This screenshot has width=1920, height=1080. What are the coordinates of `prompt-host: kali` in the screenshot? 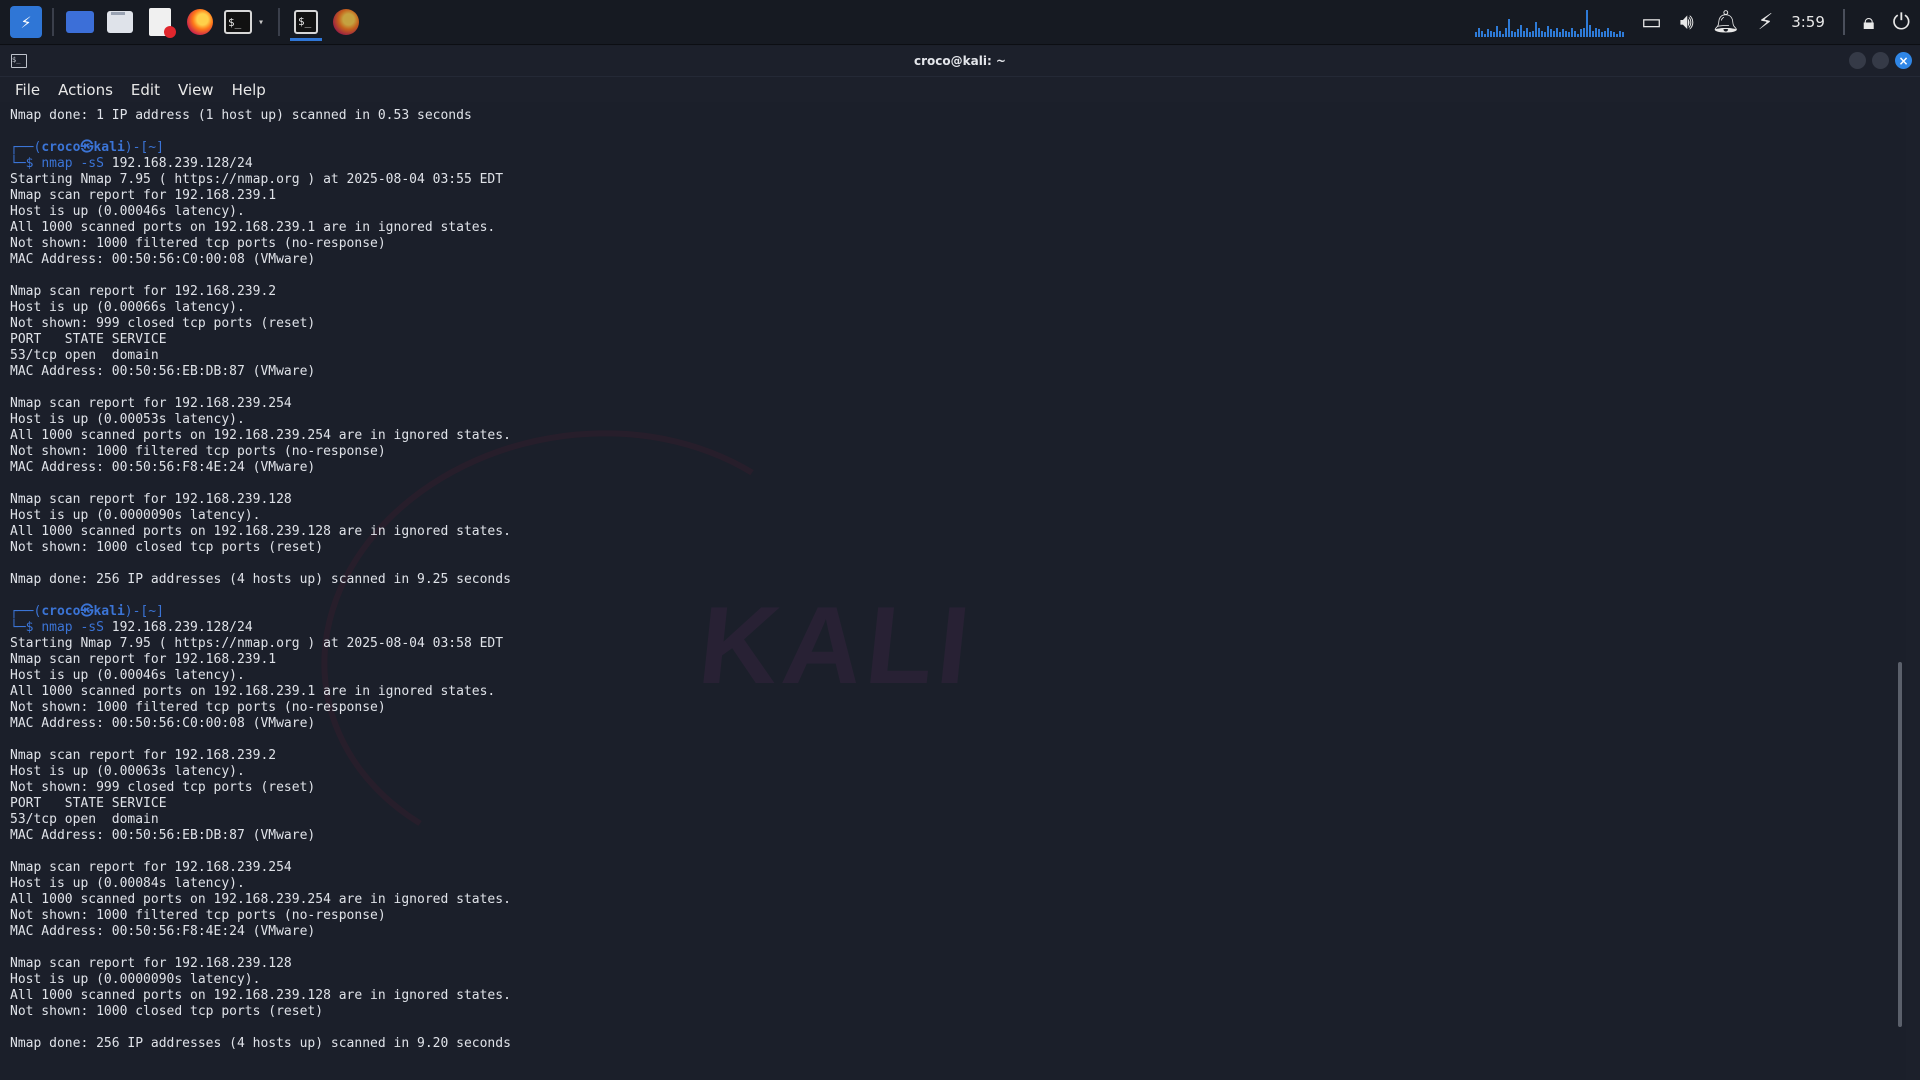 It's located at (109, 147).